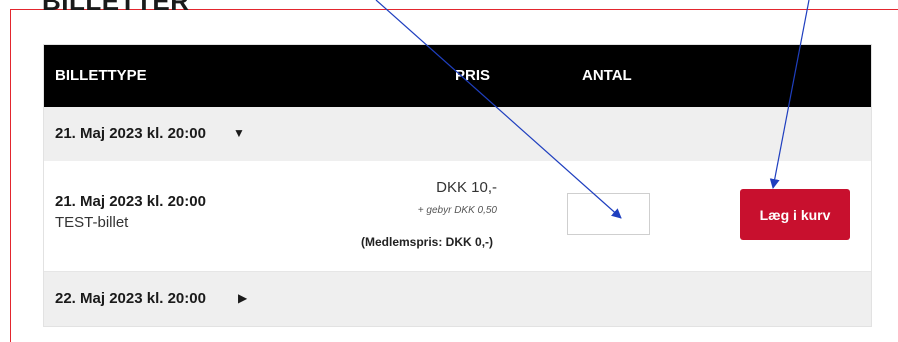 This screenshot has height=342, width=898. I want to click on header-price: PRIS, so click(473, 75).